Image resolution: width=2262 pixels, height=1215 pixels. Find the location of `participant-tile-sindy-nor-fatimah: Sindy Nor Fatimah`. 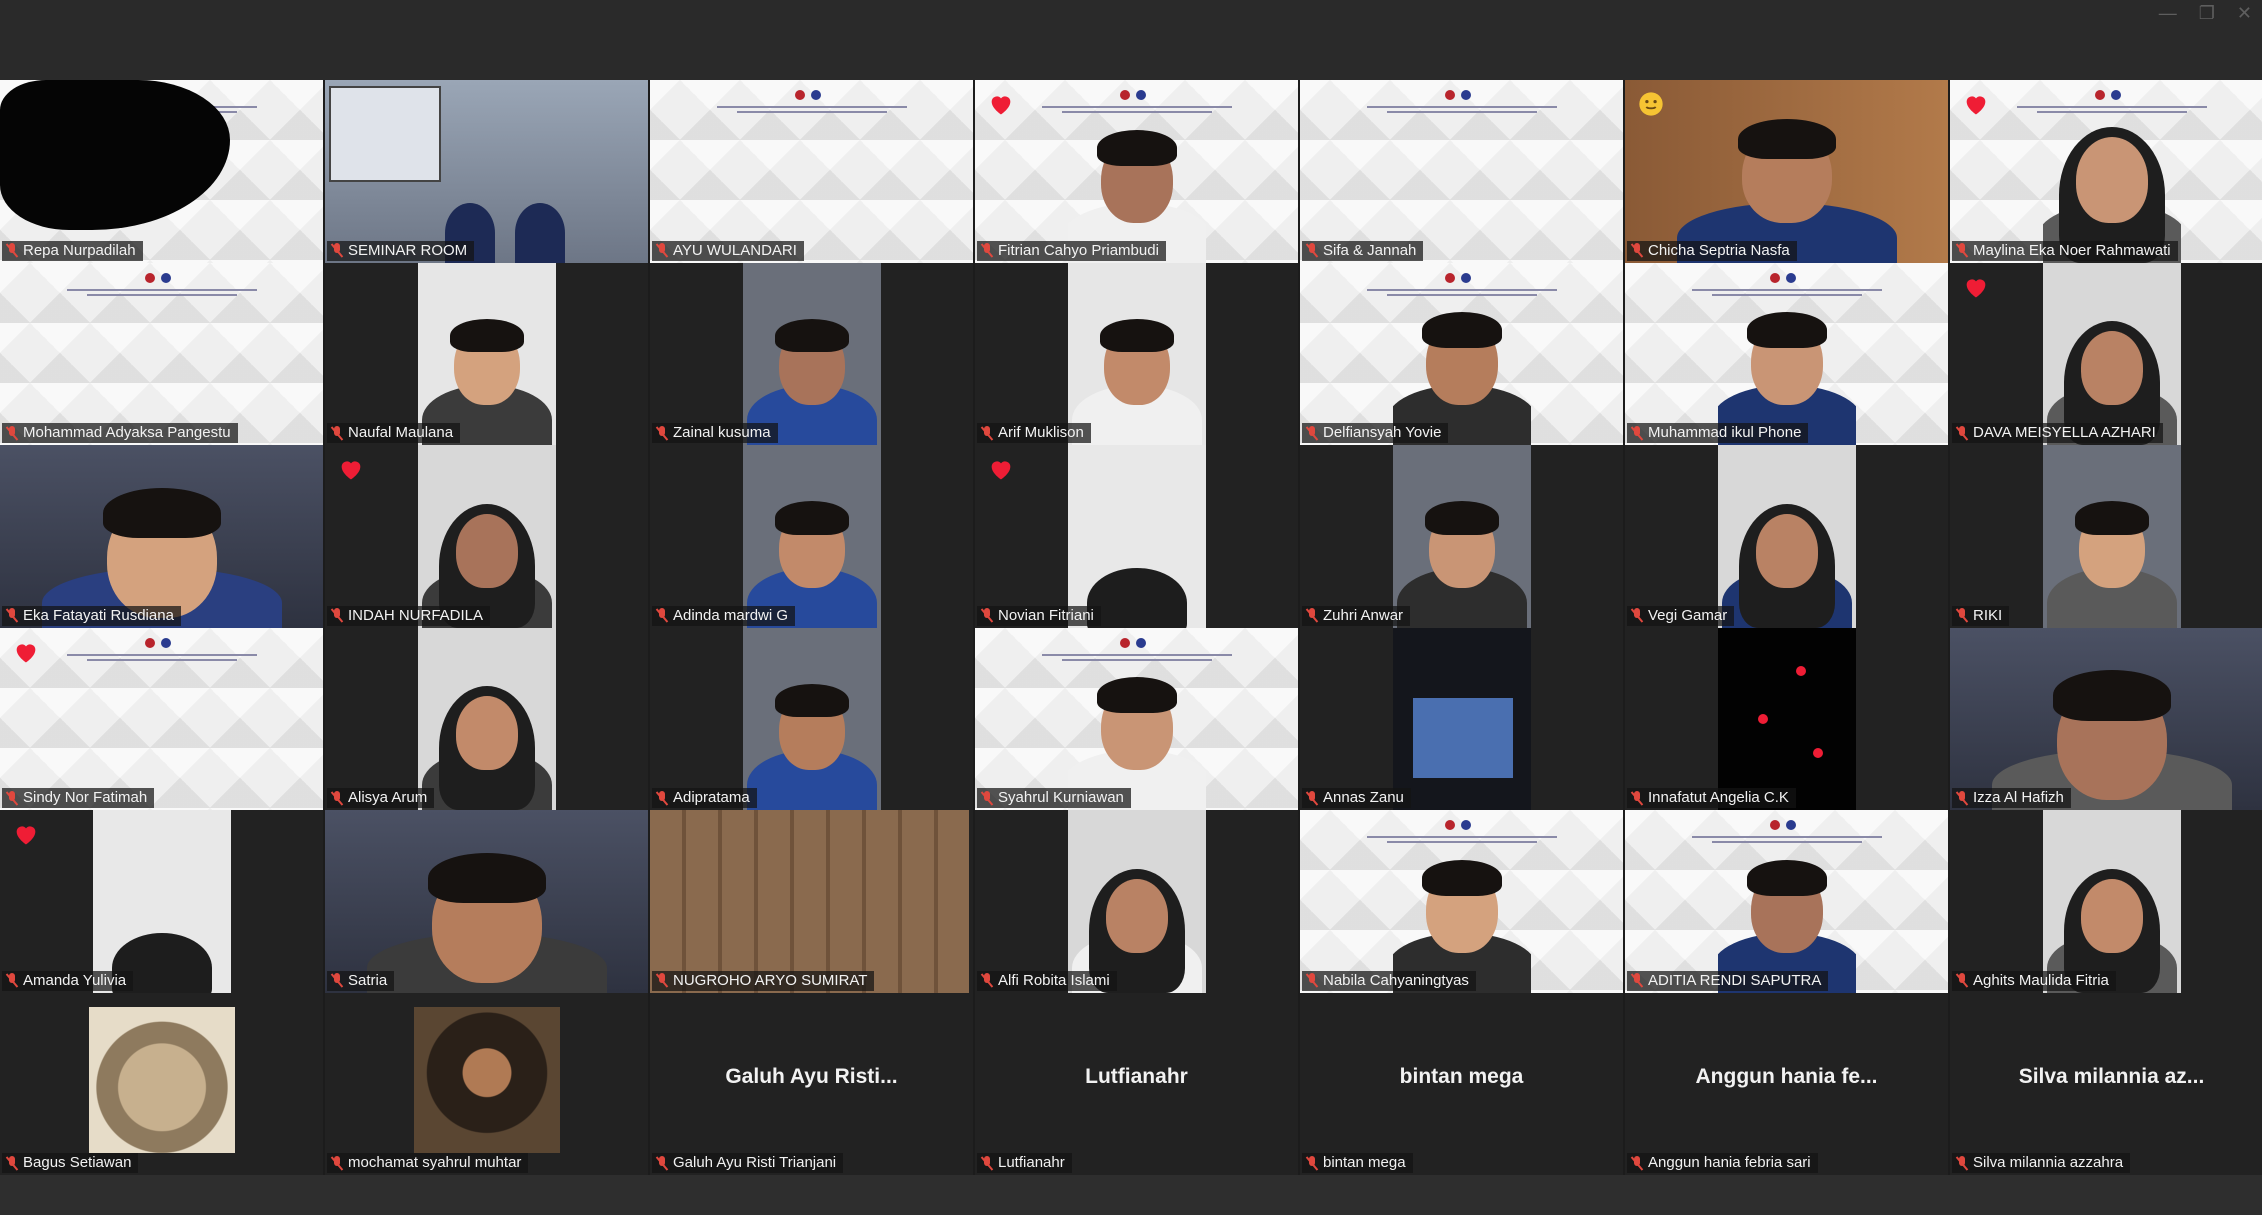

participant-tile-sindy-nor-fatimah: Sindy Nor Fatimah is located at coordinates (161, 718).